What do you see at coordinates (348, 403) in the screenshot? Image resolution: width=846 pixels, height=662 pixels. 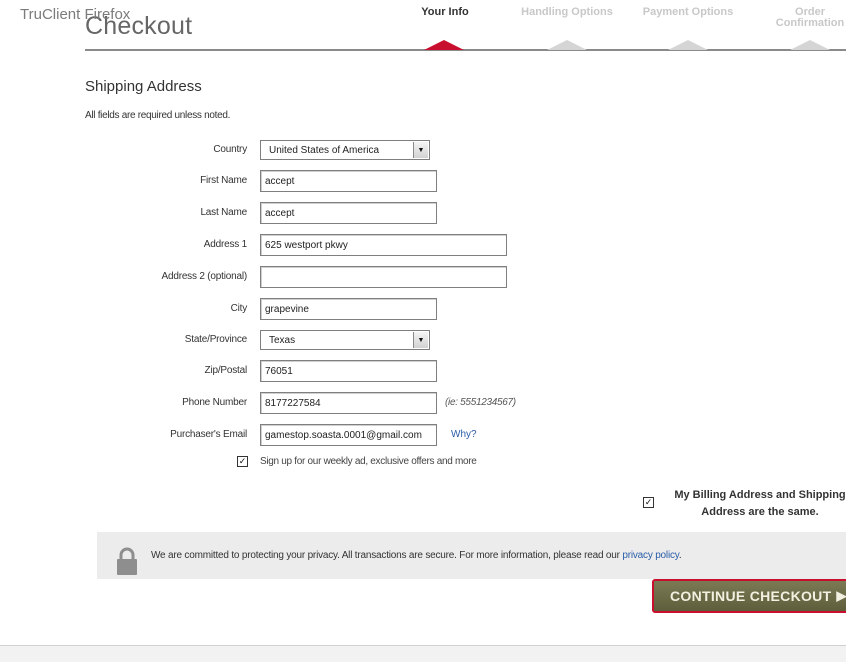 I see `phone-input` at bounding box center [348, 403].